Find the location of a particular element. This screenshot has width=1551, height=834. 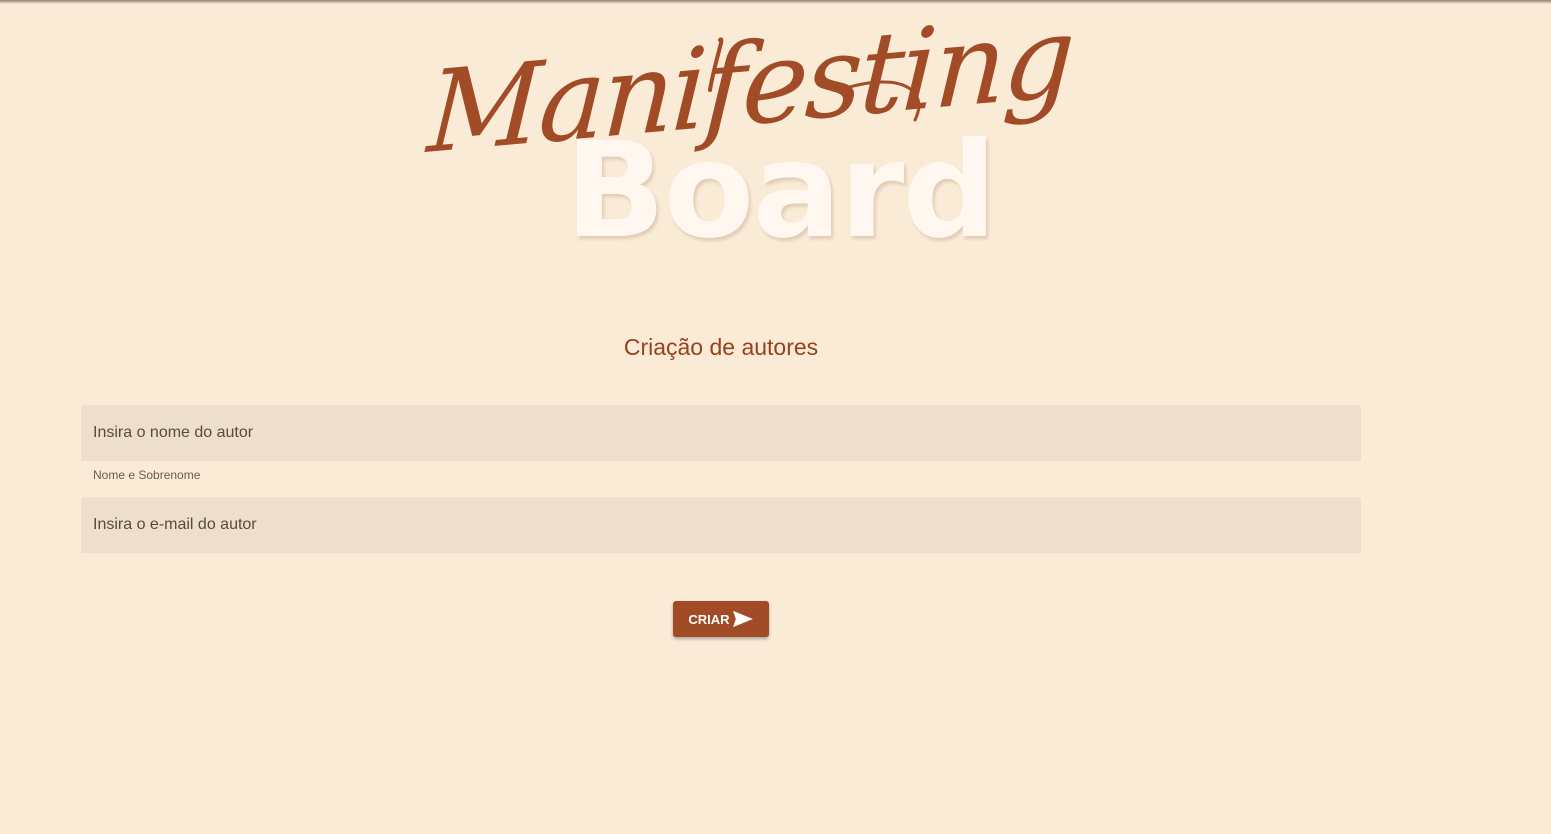

author-email-field is located at coordinates (721, 525).